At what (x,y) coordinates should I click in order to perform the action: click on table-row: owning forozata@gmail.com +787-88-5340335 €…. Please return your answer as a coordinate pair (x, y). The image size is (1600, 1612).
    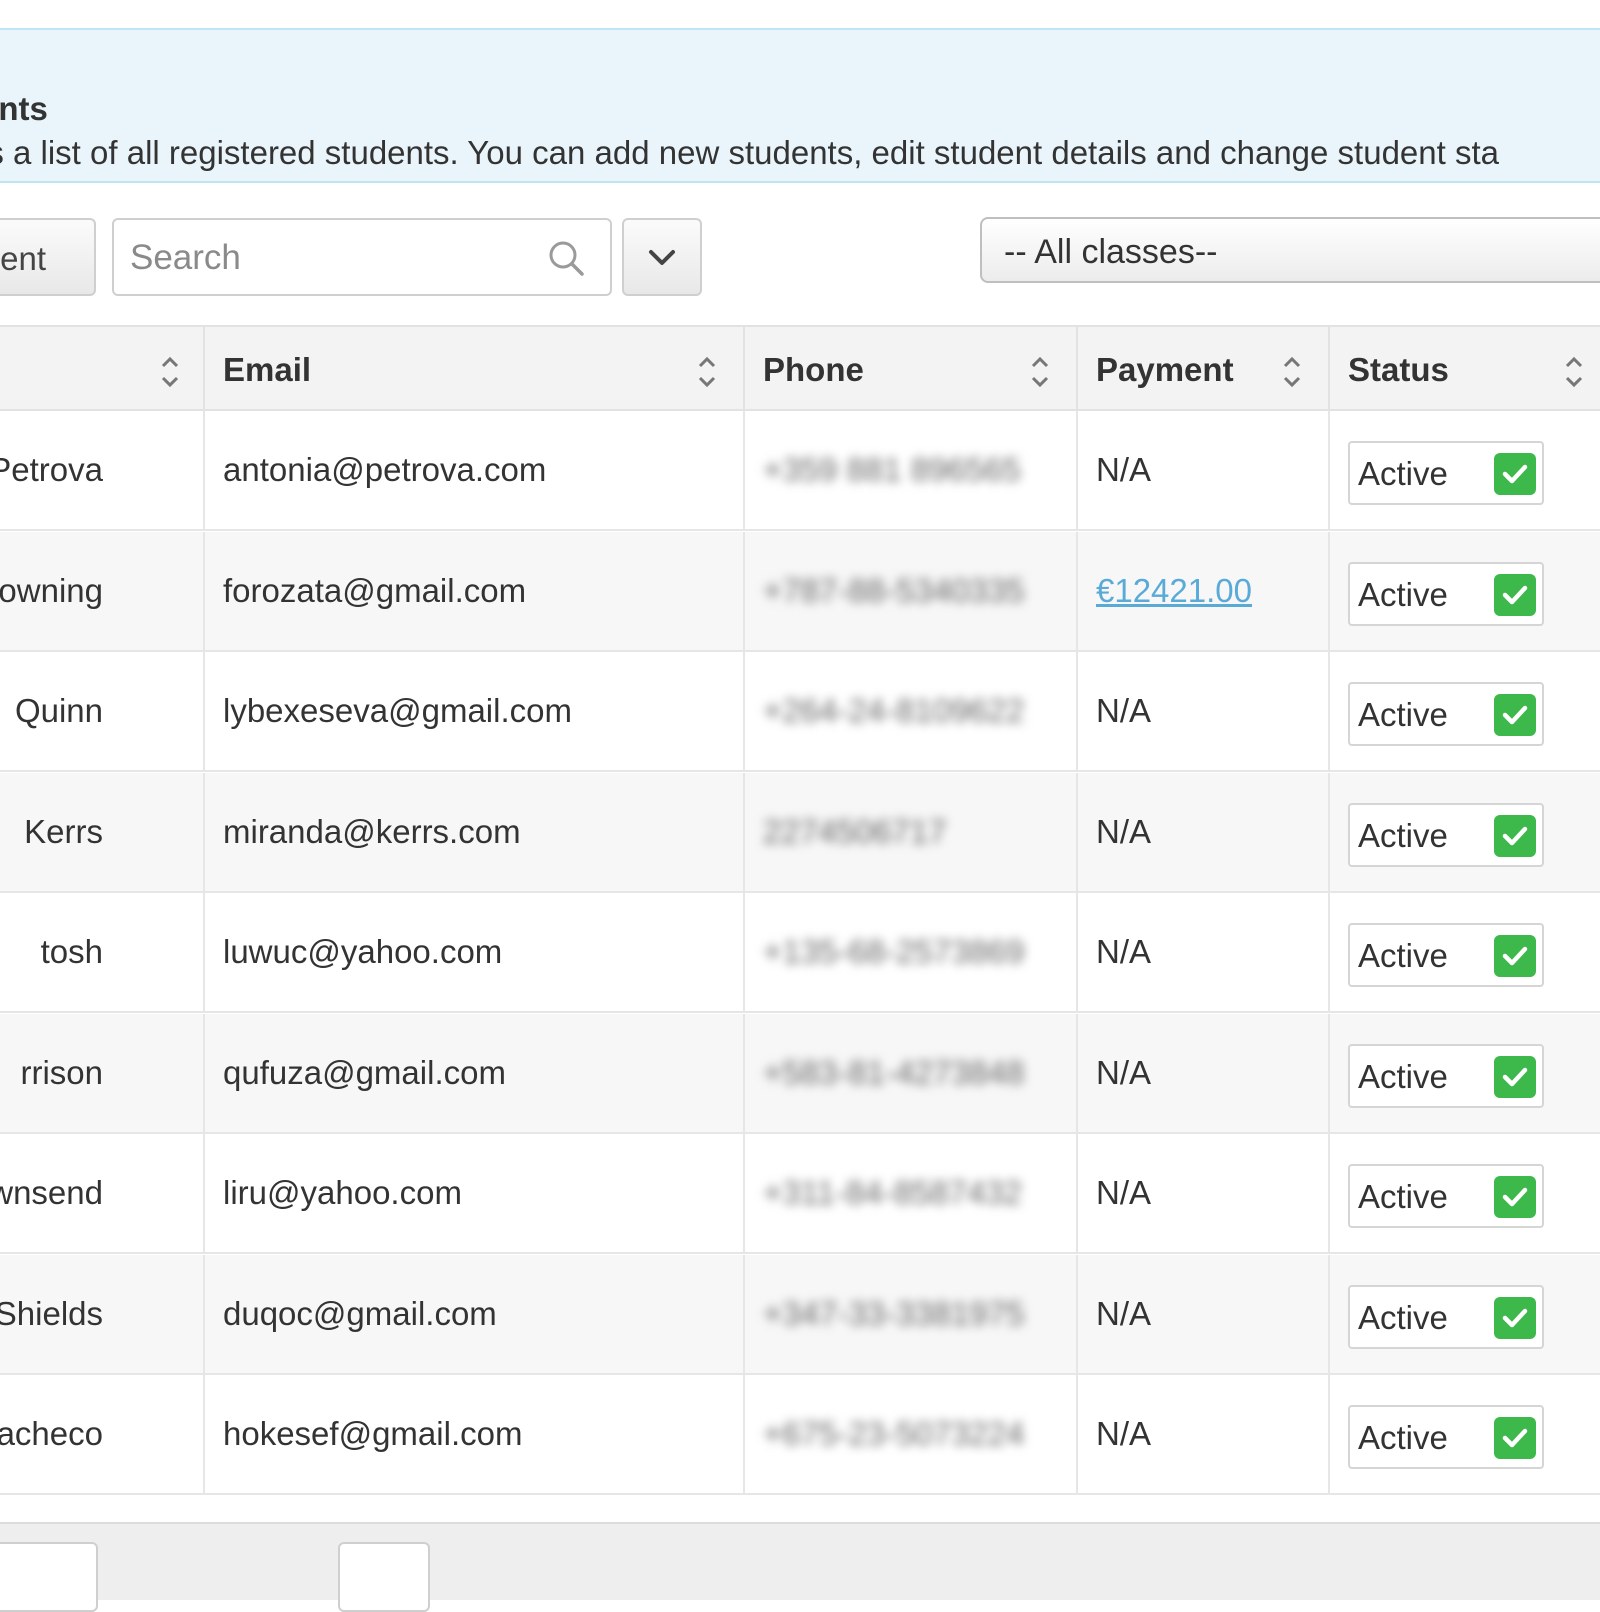
    Looking at the image, I should click on (800, 591).